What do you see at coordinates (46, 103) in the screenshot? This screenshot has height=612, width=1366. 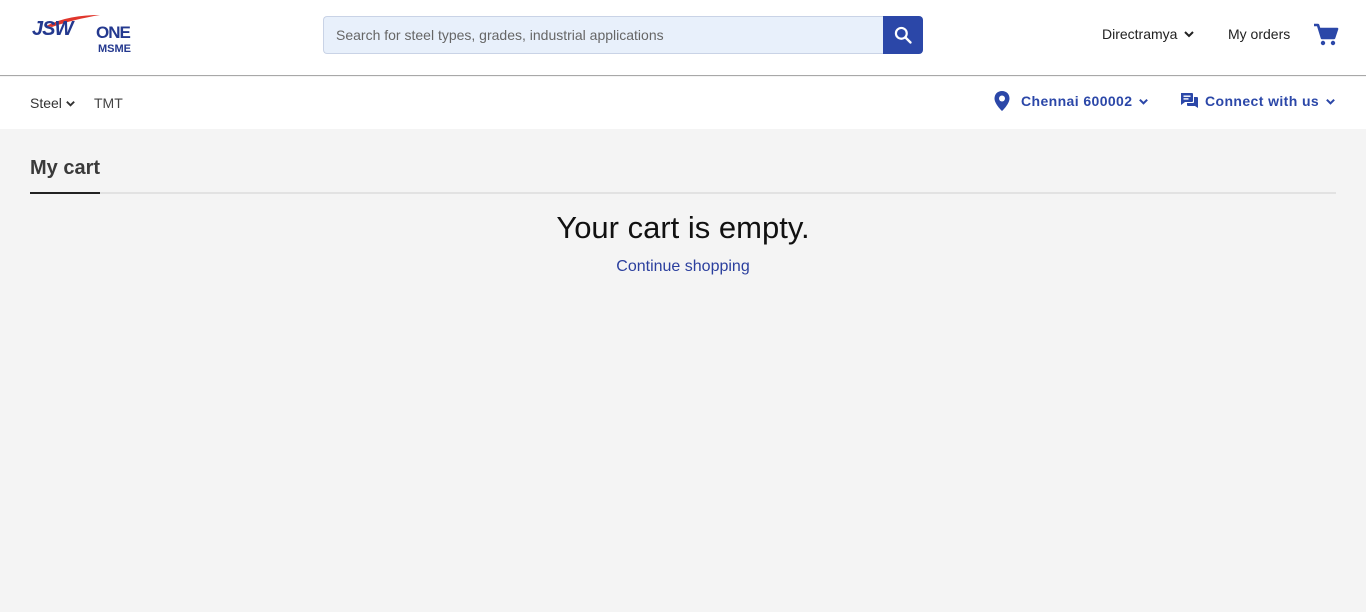 I see `nav-item-label: Steel` at bounding box center [46, 103].